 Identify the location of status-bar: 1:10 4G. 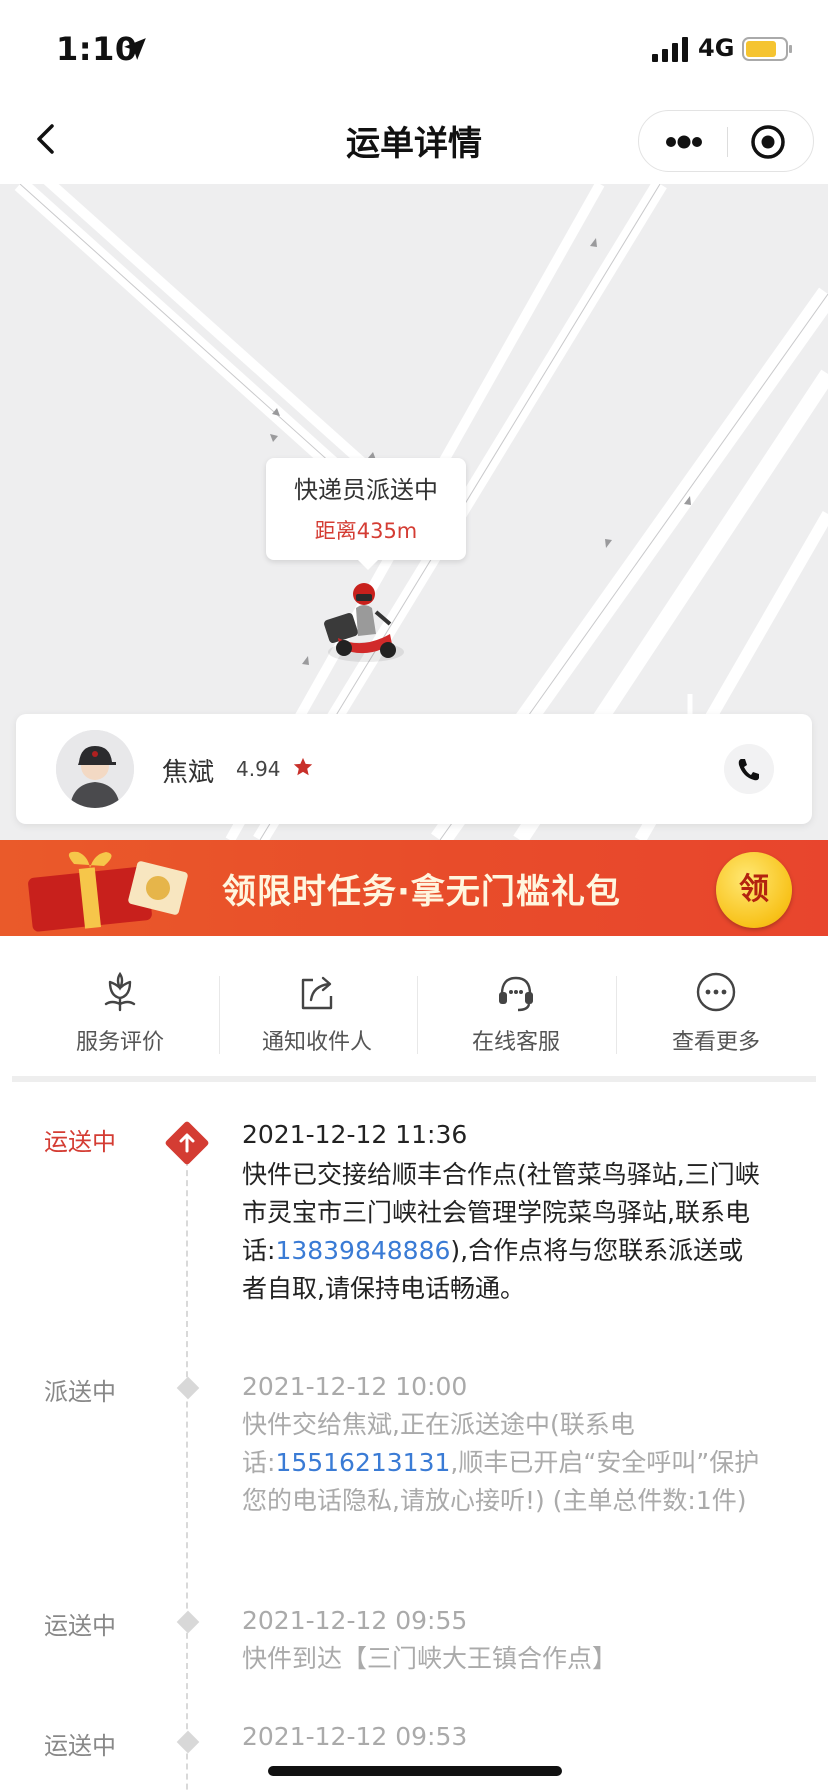
(414, 48).